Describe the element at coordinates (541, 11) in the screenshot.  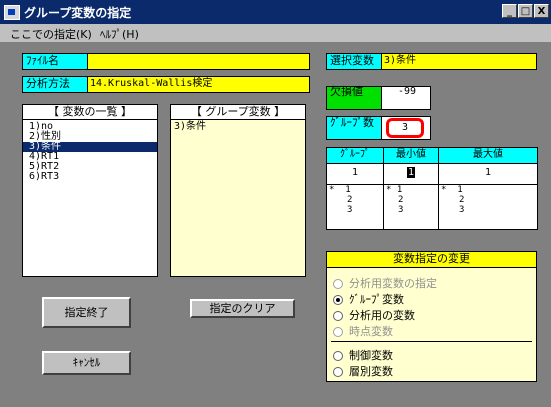
I see `close-button: X` at that location.